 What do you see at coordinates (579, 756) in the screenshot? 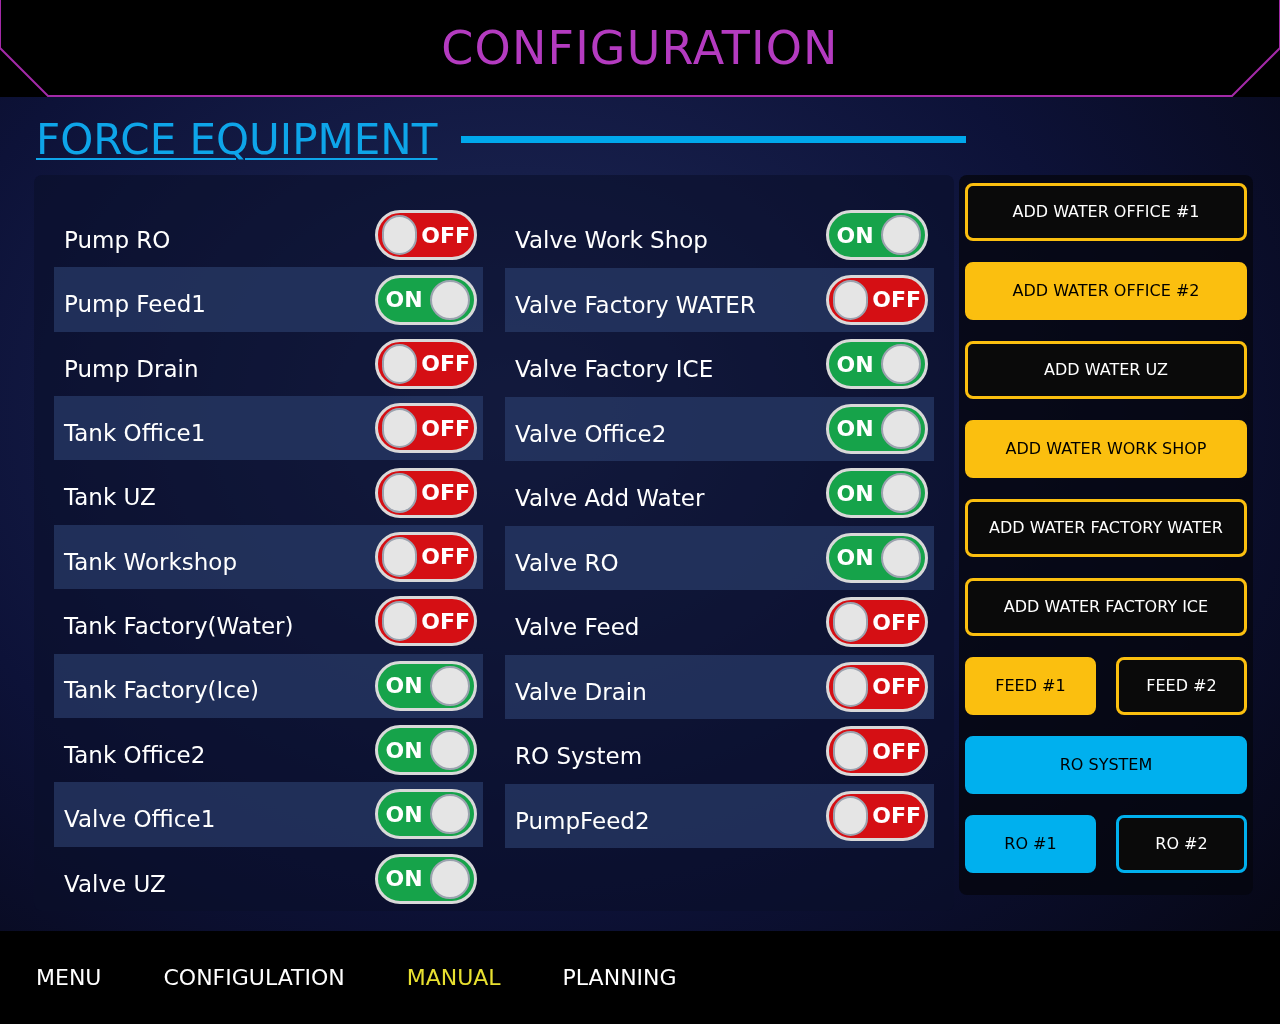
I see `equipment-label: RO System` at bounding box center [579, 756].